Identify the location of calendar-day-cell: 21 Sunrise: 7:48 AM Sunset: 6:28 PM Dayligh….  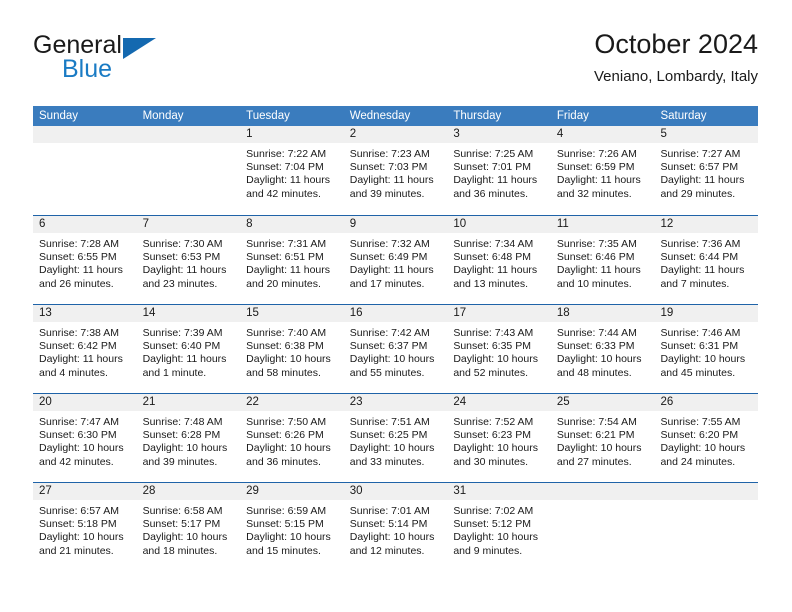
(188, 438).